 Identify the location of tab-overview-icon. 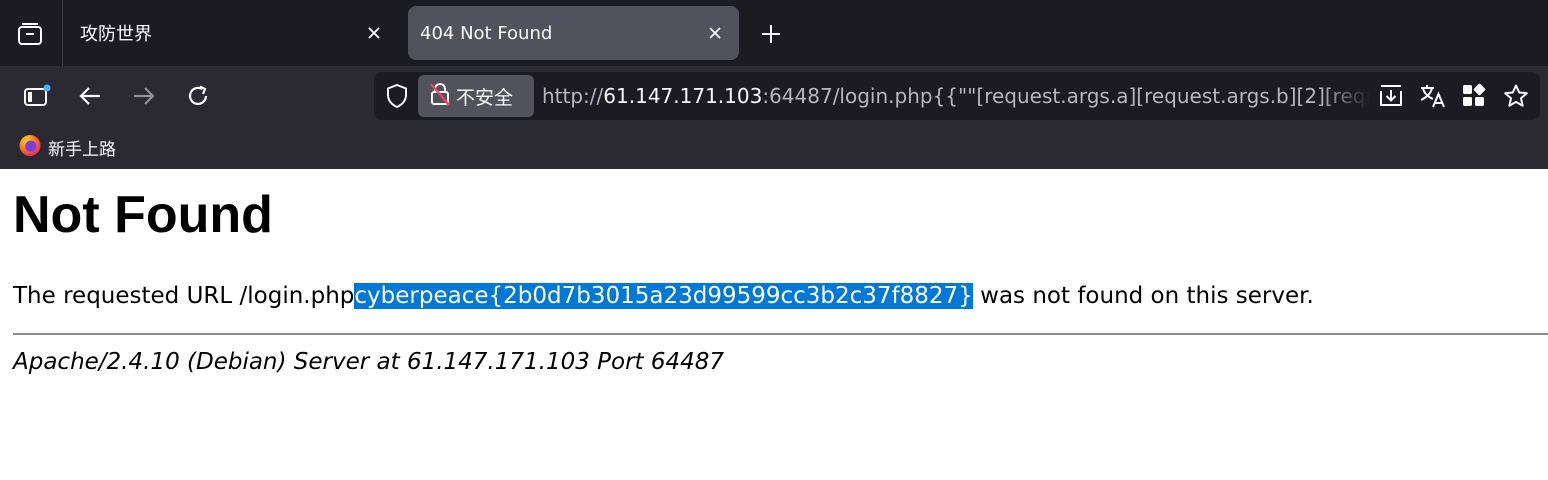
(30, 34).